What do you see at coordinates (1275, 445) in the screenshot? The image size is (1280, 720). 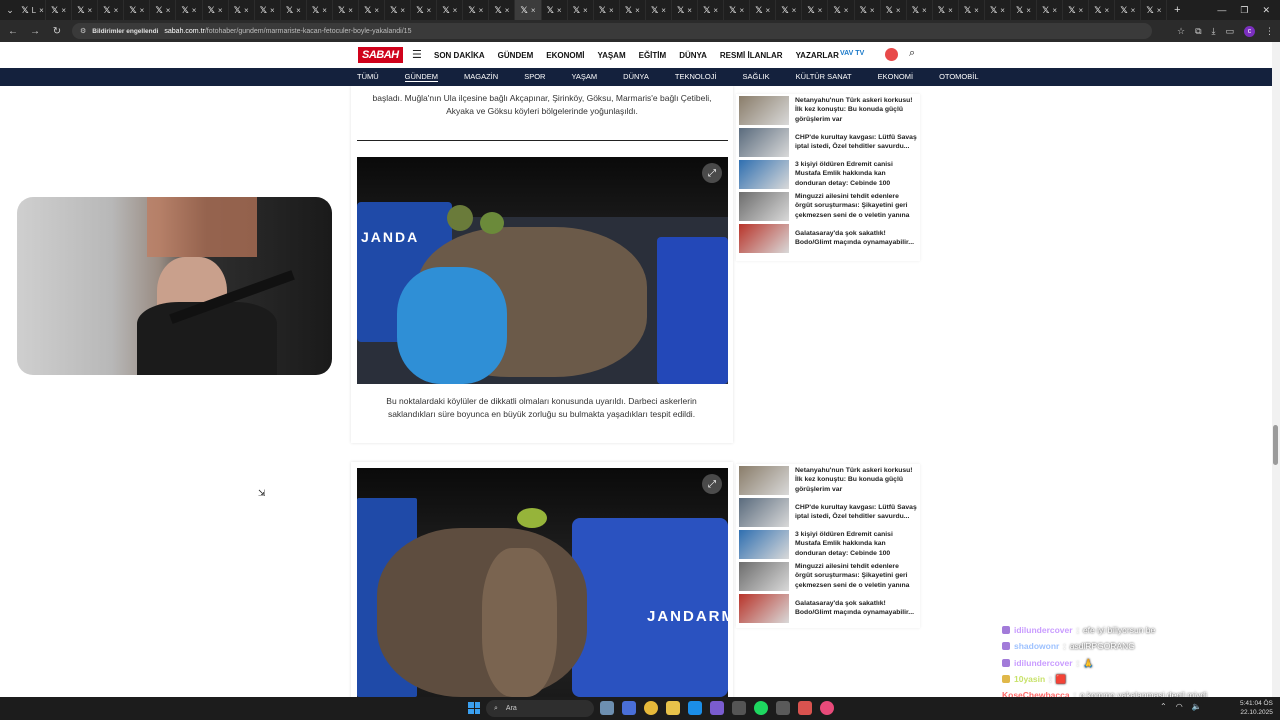 I see `scrollbar-thumb` at bounding box center [1275, 445].